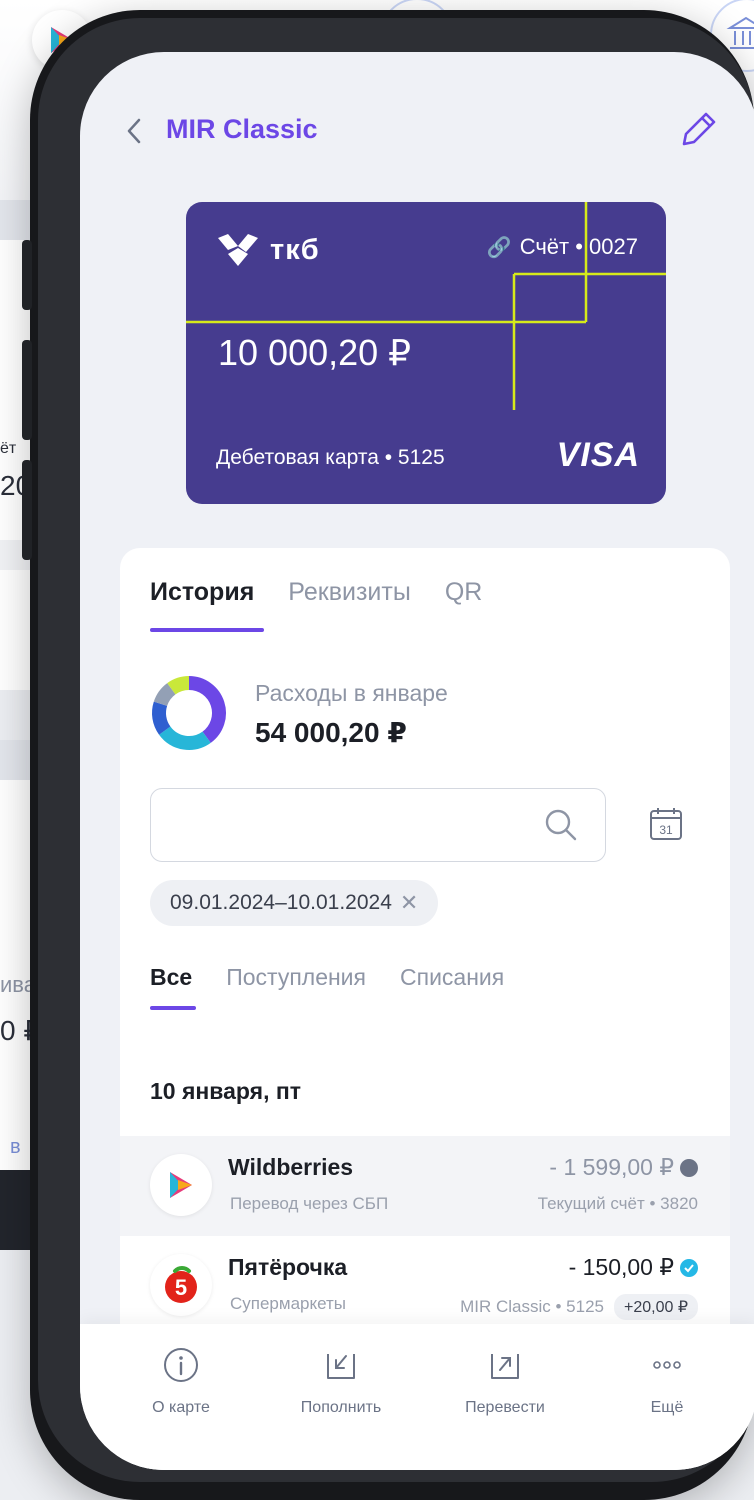  Describe the element at coordinates (561, 825) in the screenshot. I see `search-icon` at that location.